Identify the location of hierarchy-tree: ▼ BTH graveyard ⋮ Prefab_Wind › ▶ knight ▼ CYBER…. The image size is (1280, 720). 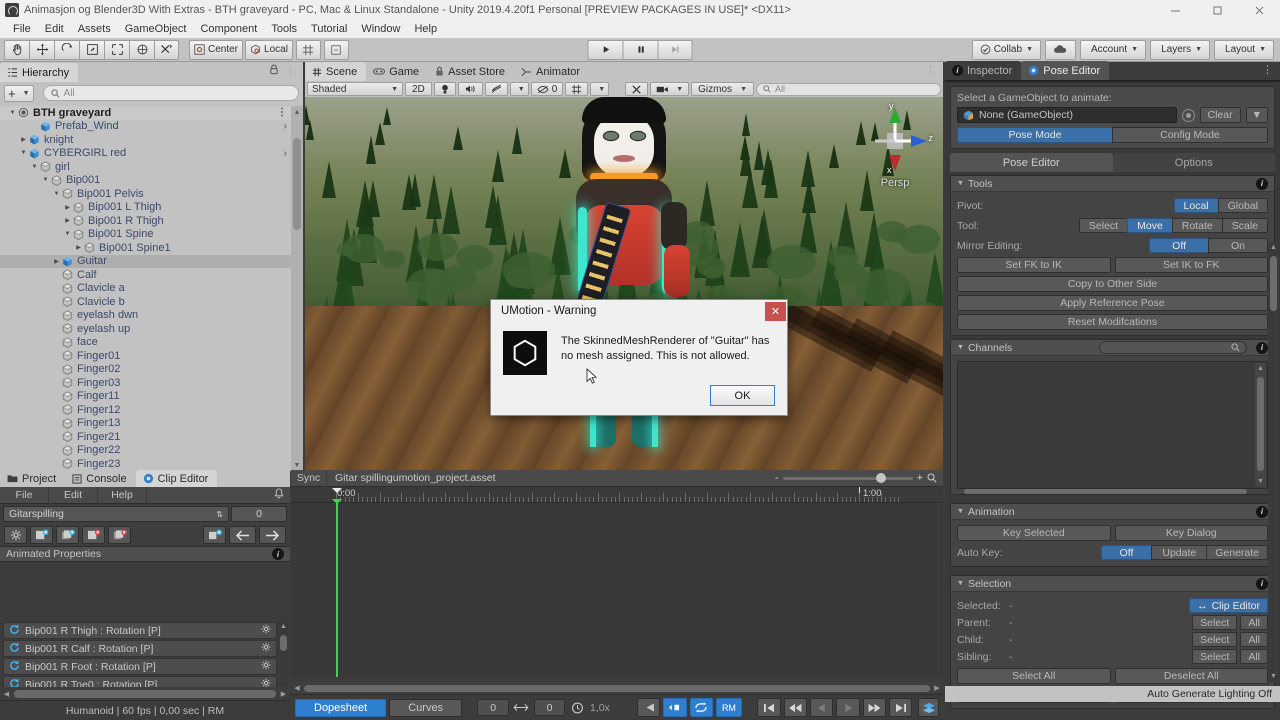
(151, 288).